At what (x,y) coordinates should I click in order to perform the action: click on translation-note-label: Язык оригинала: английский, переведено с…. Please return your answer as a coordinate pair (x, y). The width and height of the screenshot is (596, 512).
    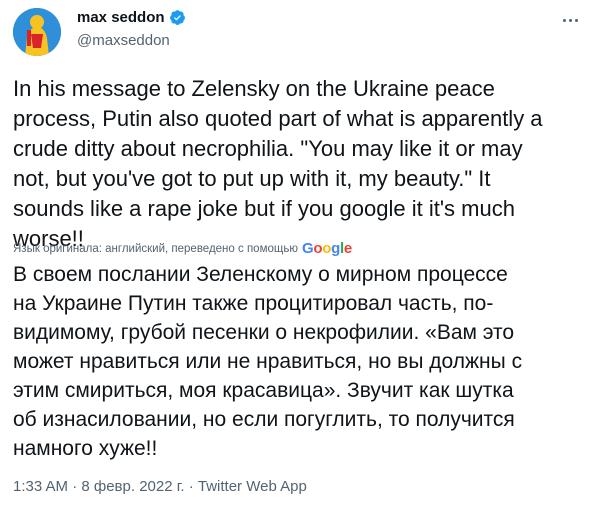
    Looking at the image, I should click on (155, 248).